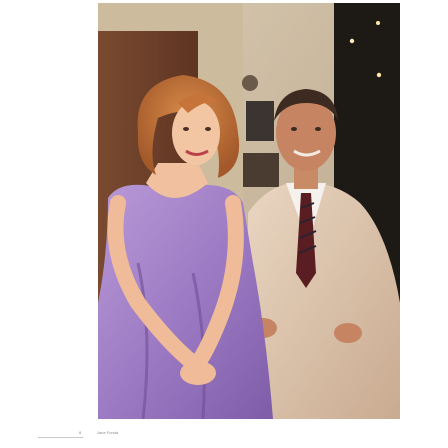  Describe the element at coordinates (108, 432) in the screenshot. I see `running-head: Jane Fonda` at that location.